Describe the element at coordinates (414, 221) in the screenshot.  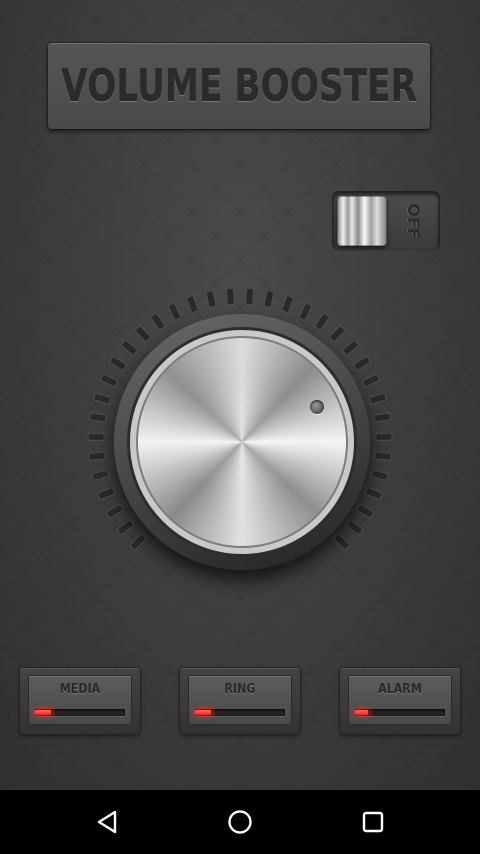
I see `toggle-state-label: OFF` at that location.